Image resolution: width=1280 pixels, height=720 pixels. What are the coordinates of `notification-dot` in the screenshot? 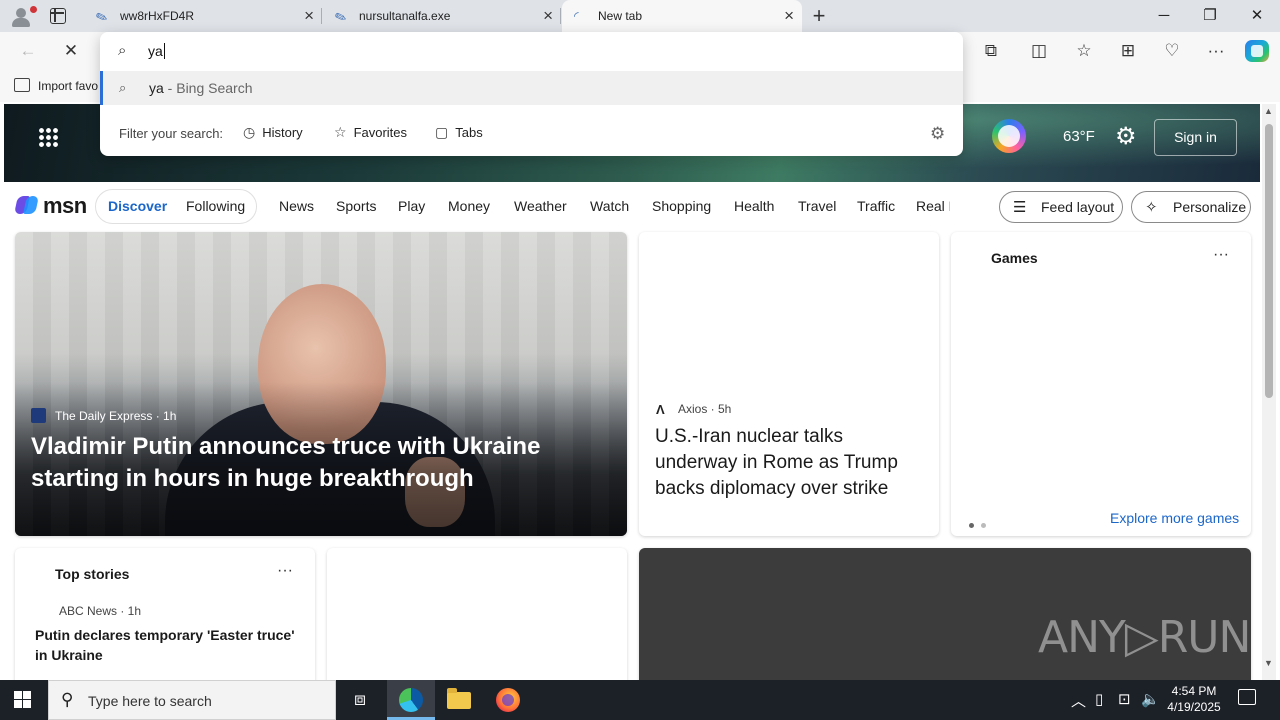 It's located at (33, 9).